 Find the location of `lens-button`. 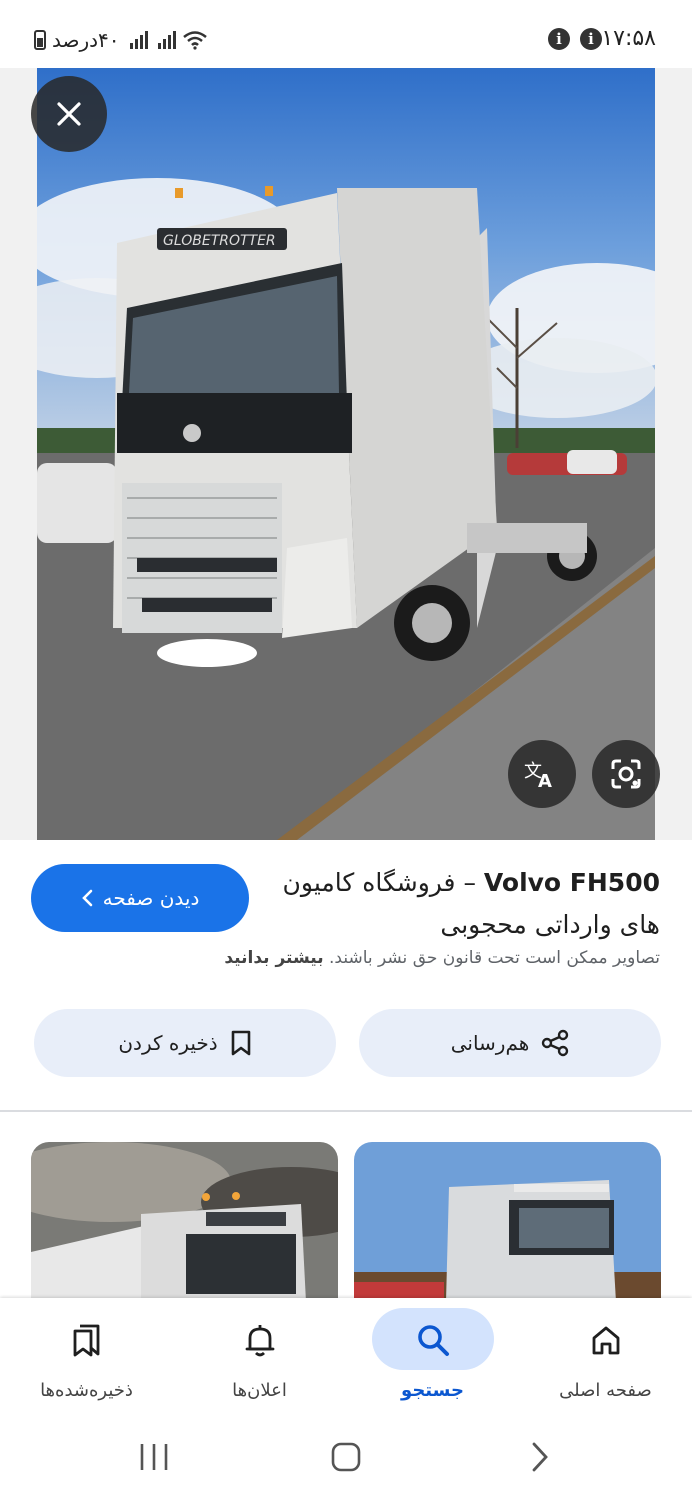

lens-button is located at coordinates (626, 774).